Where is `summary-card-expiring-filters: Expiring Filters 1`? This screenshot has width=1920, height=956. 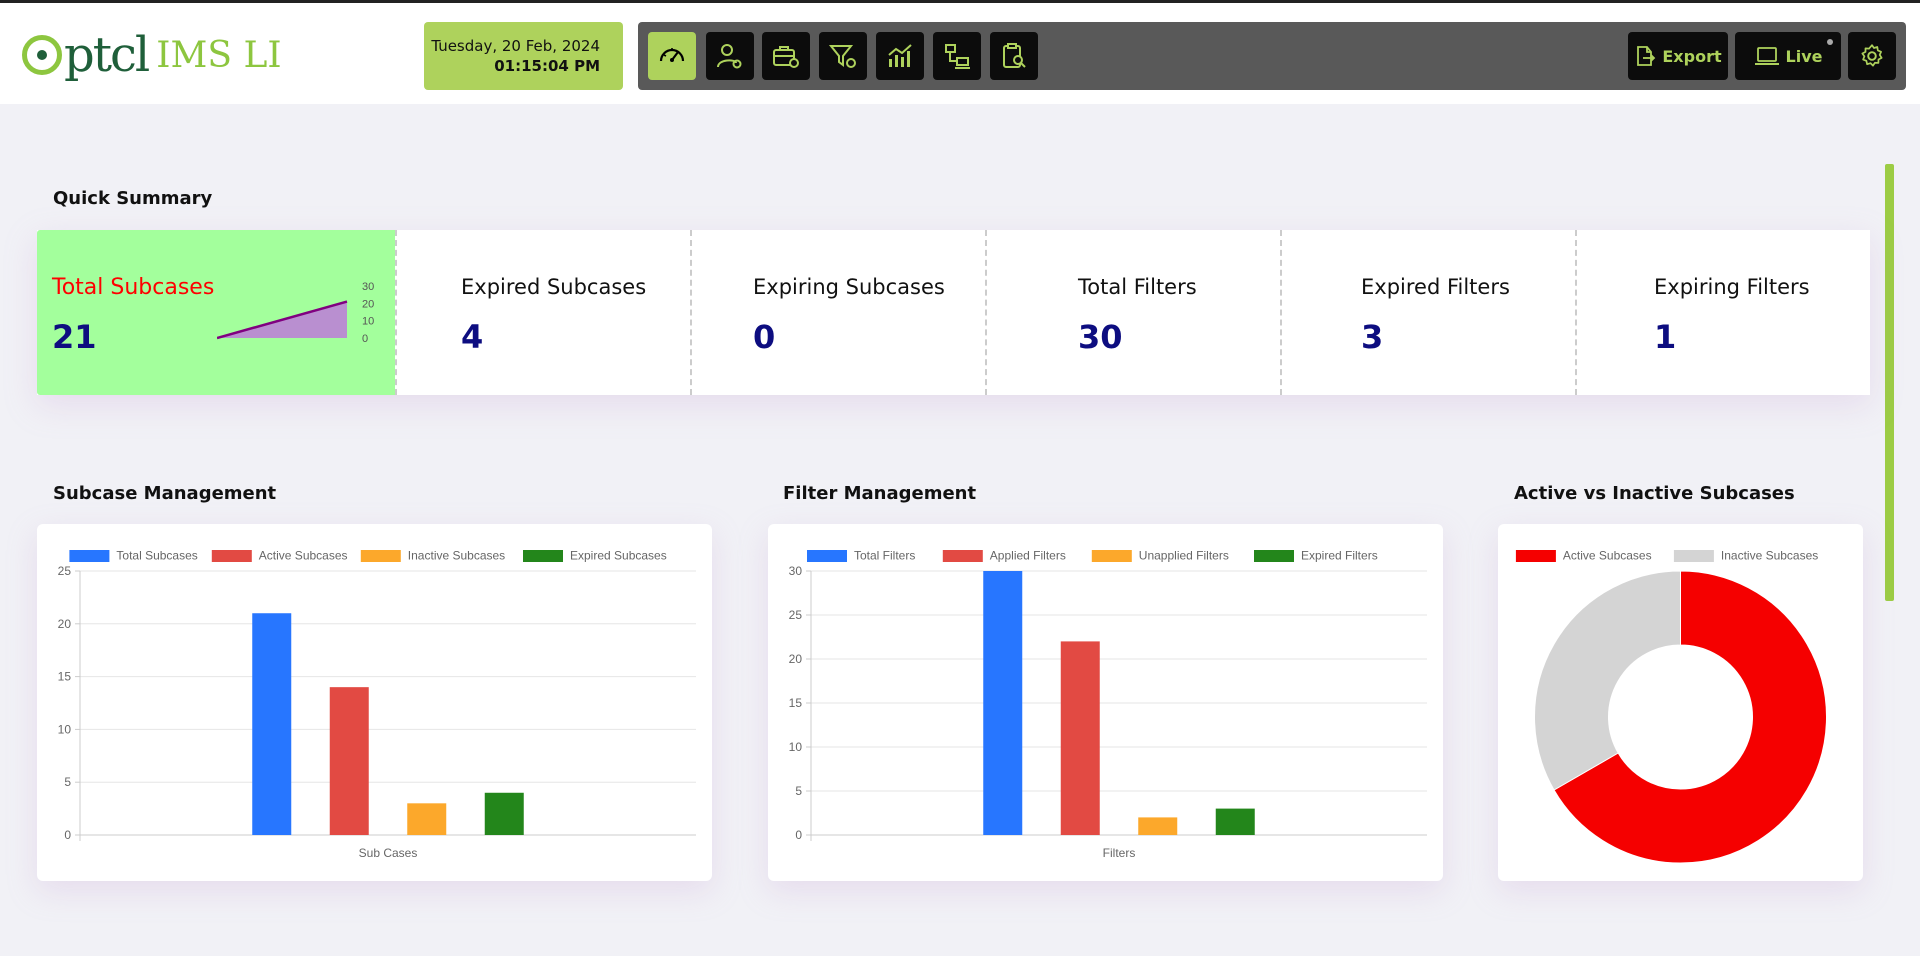
summary-card-expiring-filters: Expiring Filters 1 is located at coordinates (1722, 312).